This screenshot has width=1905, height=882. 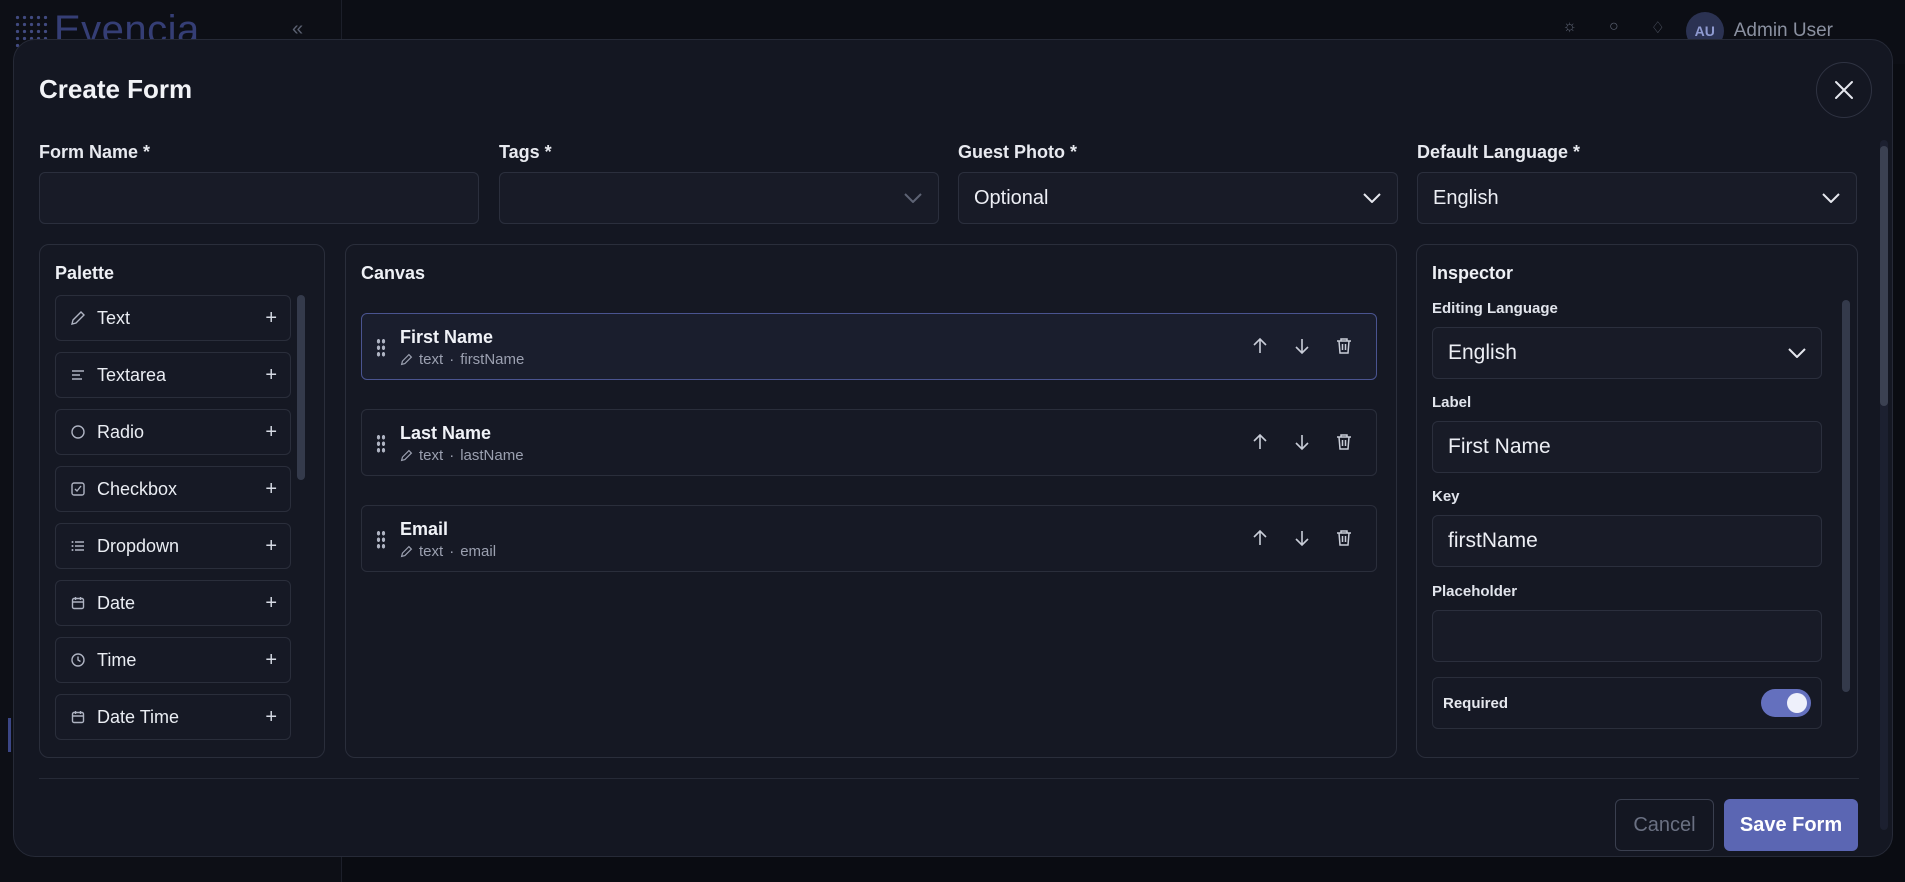 I want to click on required-row: Required, so click(x=1627, y=703).